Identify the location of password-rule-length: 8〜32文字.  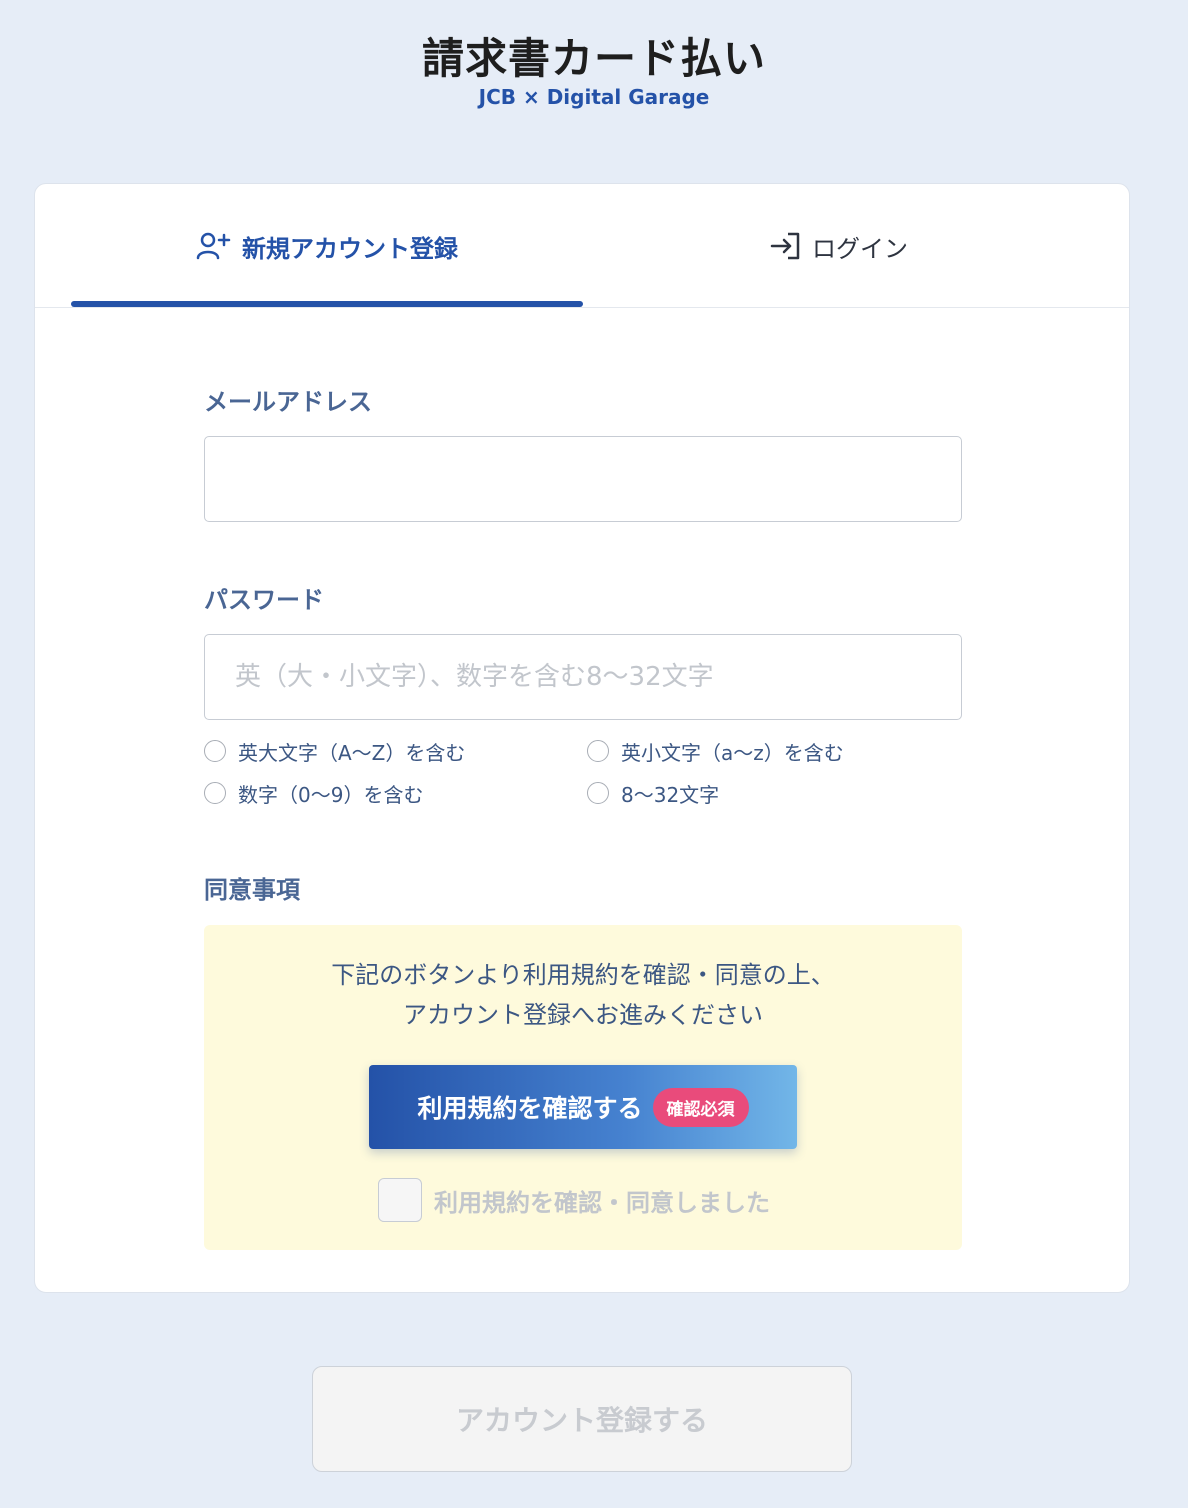
(653, 793).